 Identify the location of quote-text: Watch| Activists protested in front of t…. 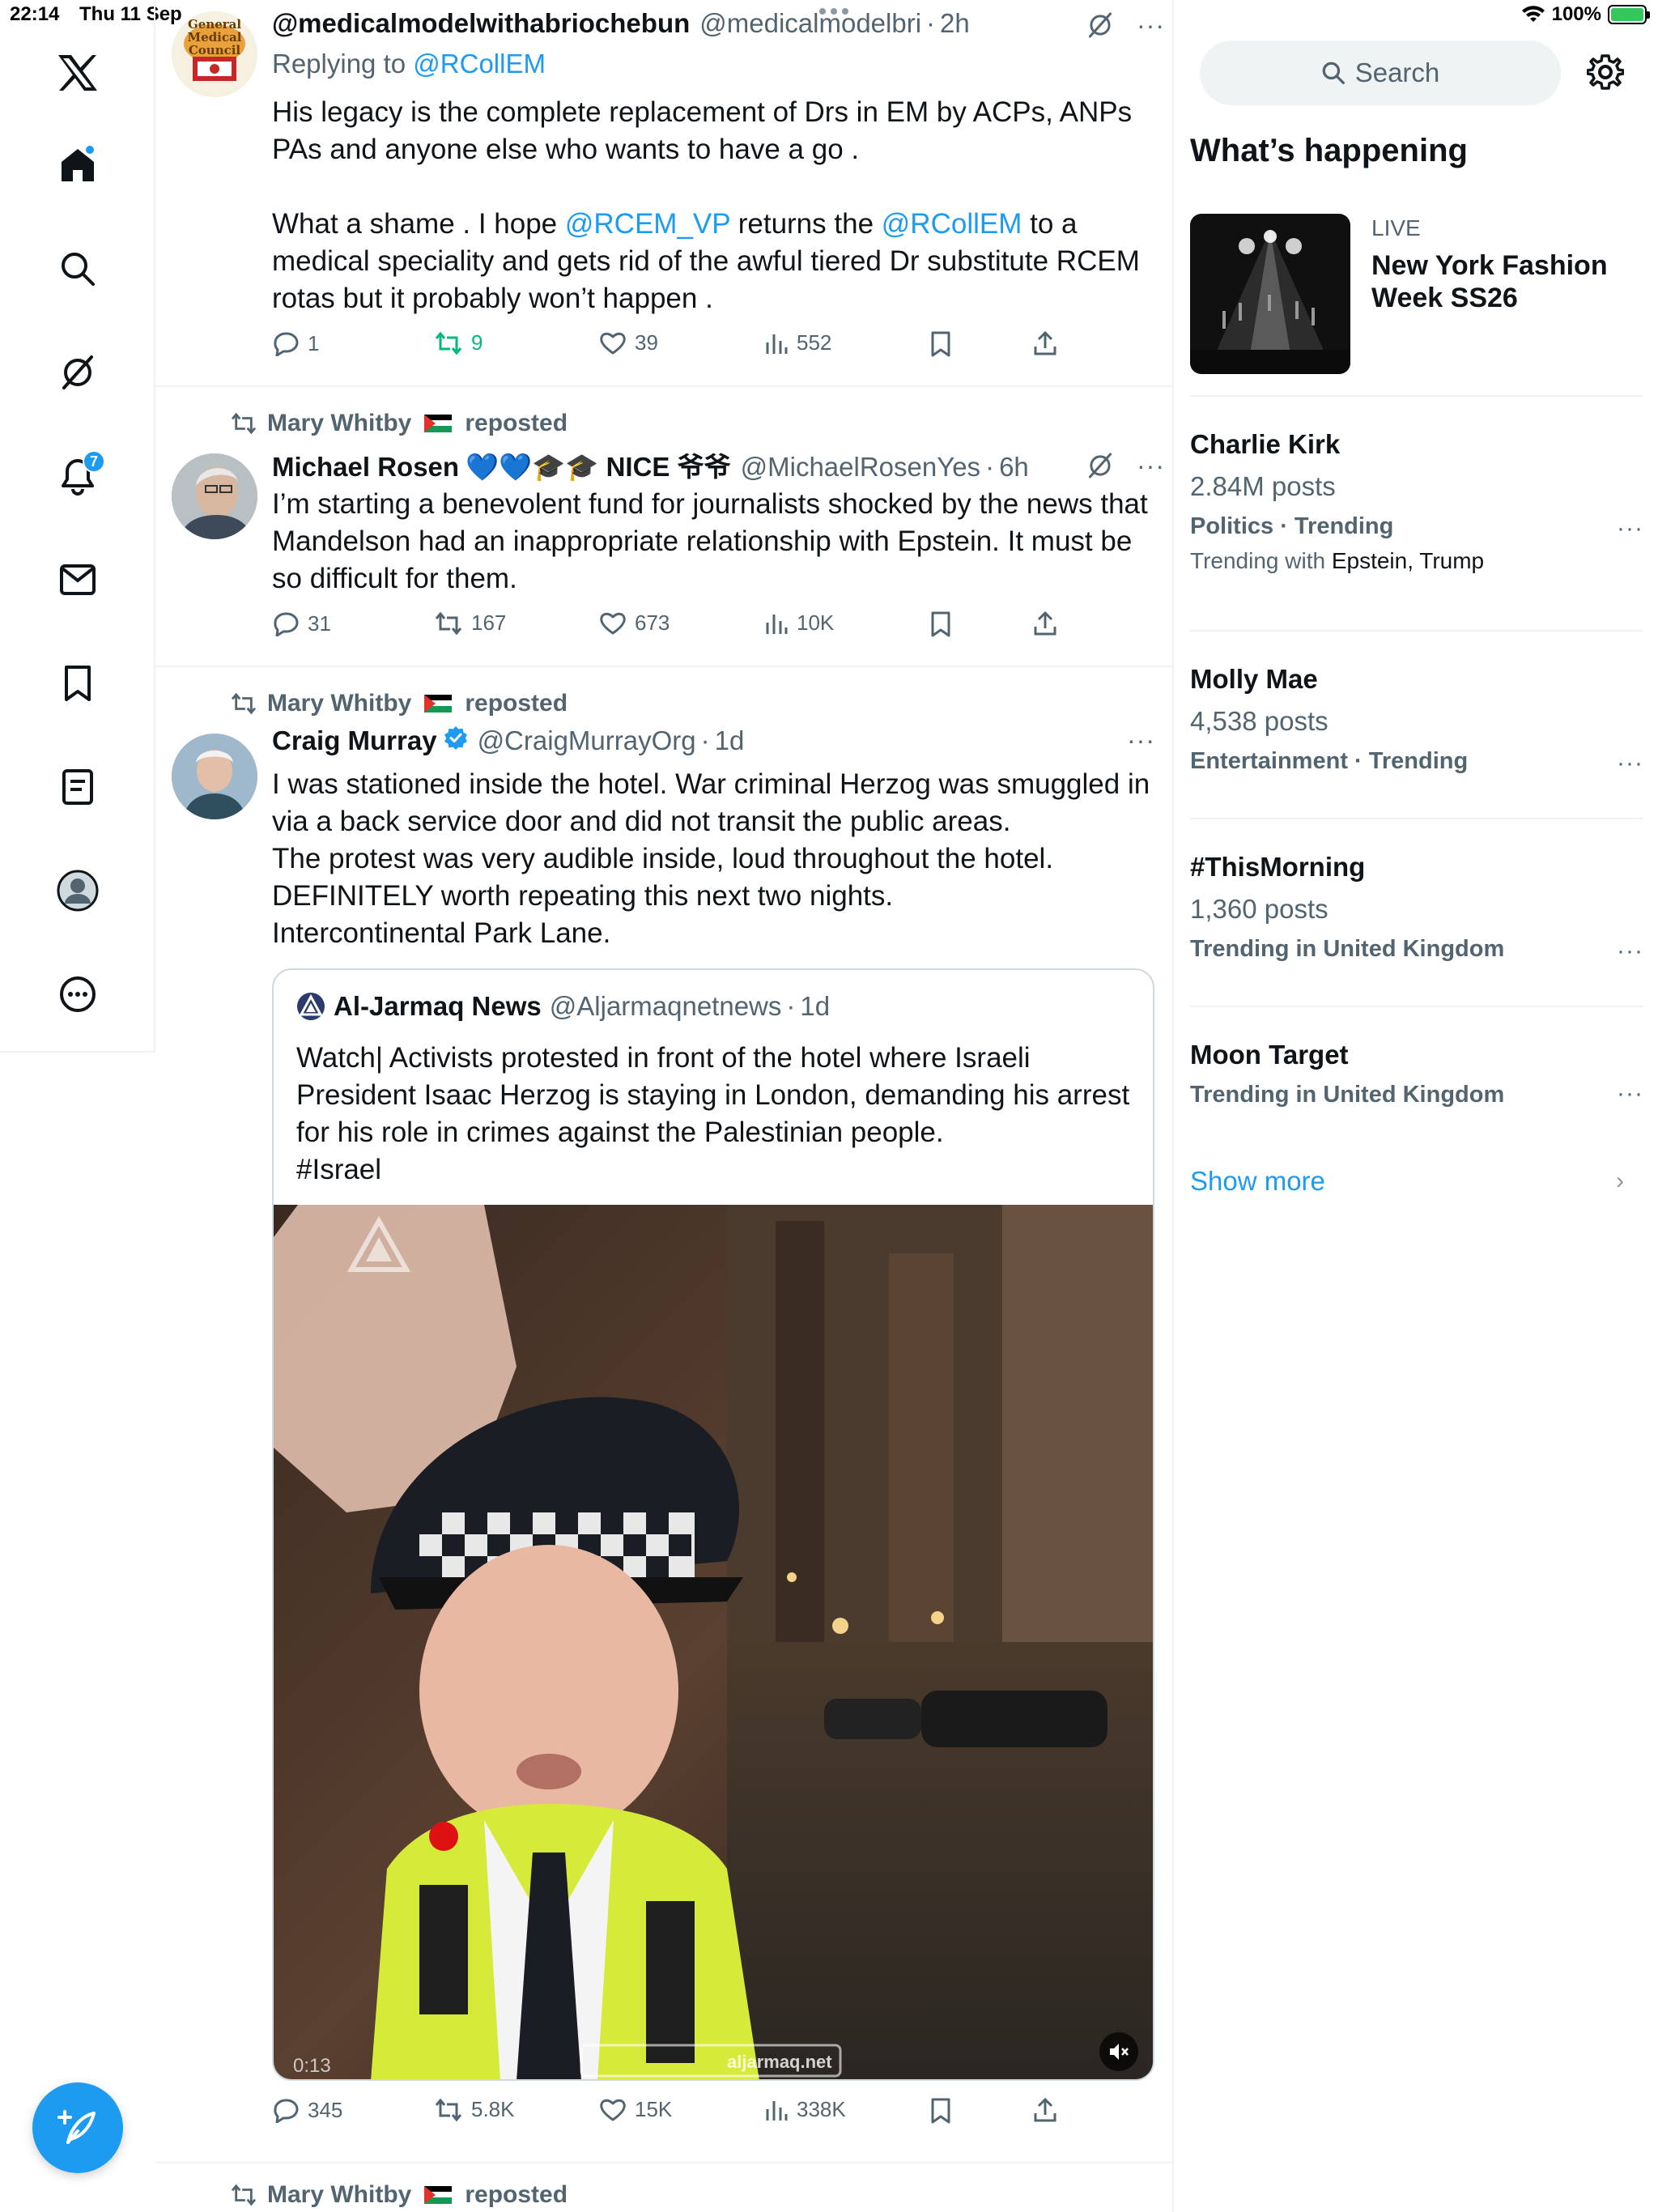
(713, 1113).